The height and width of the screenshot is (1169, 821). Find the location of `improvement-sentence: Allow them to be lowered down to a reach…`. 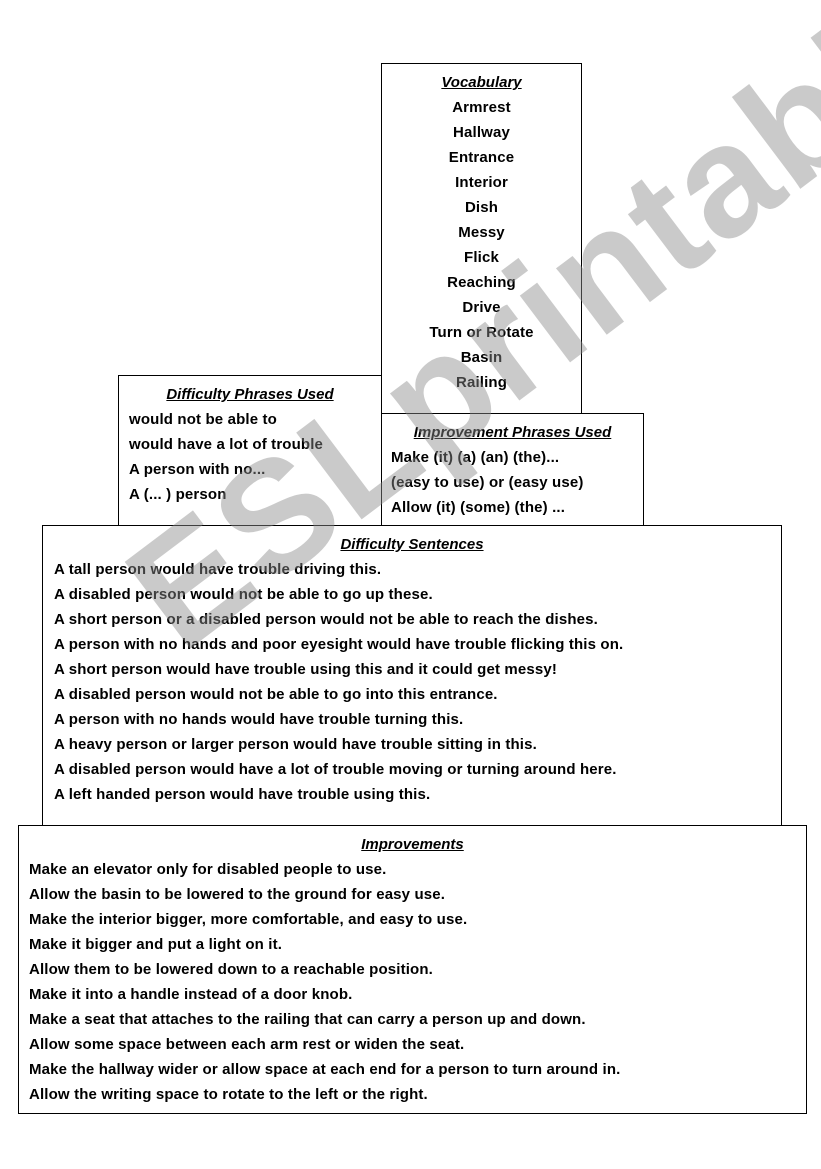

improvement-sentence: Allow them to be lowered down to a reach… is located at coordinates (231, 969).